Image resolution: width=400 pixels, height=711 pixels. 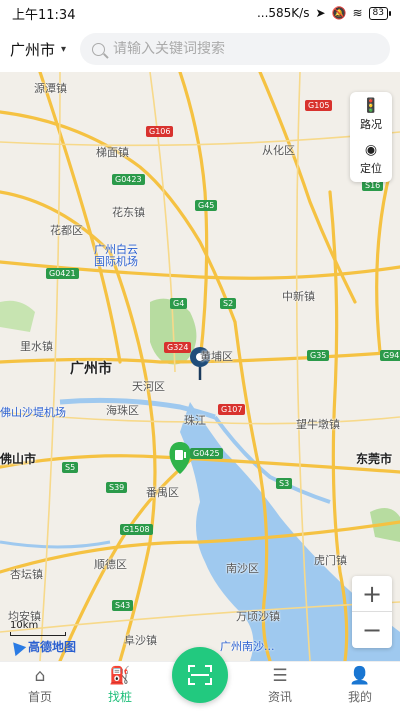 What do you see at coordinates (372, 630) in the screenshot?
I see `zoom-out-button: −` at bounding box center [372, 630].